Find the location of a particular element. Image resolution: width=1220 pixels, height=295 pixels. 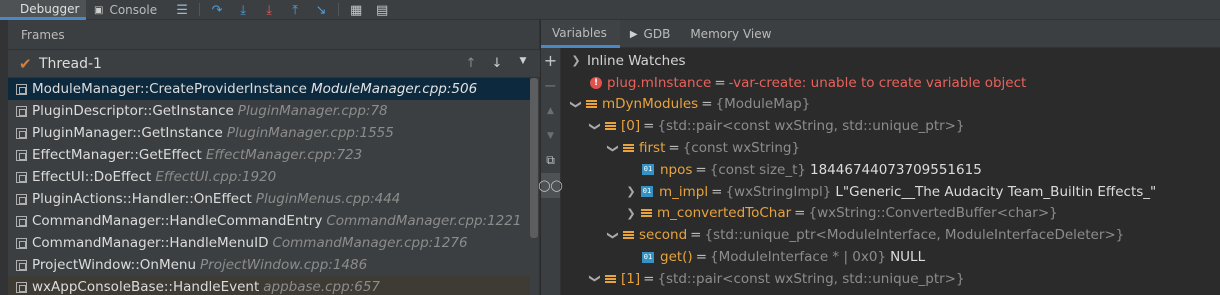

tab-console: ▣ Console is located at coordinates (127, 10).